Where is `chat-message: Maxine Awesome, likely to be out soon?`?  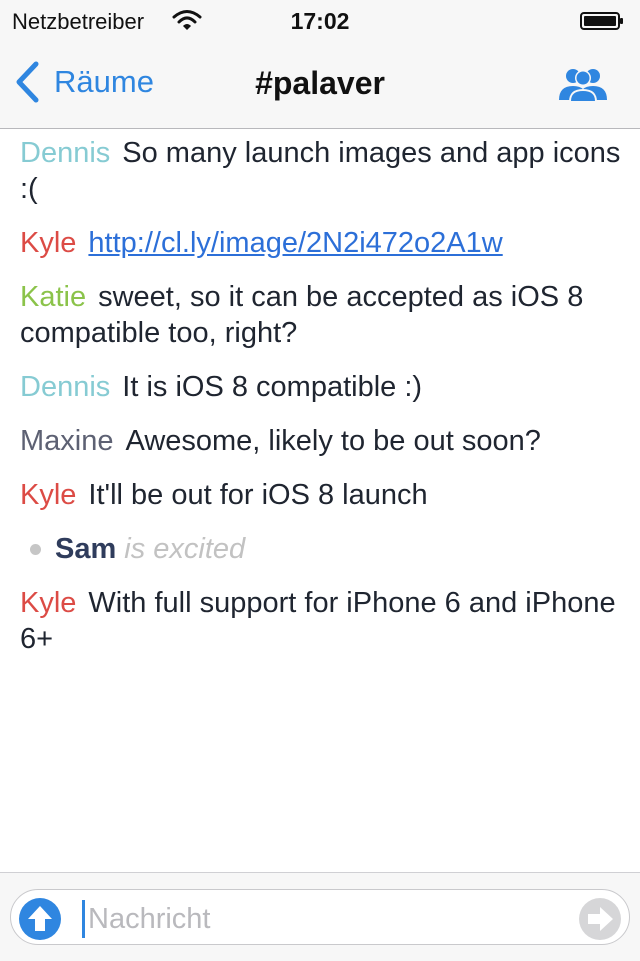 chat-message: Maxine Awesome, likely to be out soon? is located at coordinates (320, 441).